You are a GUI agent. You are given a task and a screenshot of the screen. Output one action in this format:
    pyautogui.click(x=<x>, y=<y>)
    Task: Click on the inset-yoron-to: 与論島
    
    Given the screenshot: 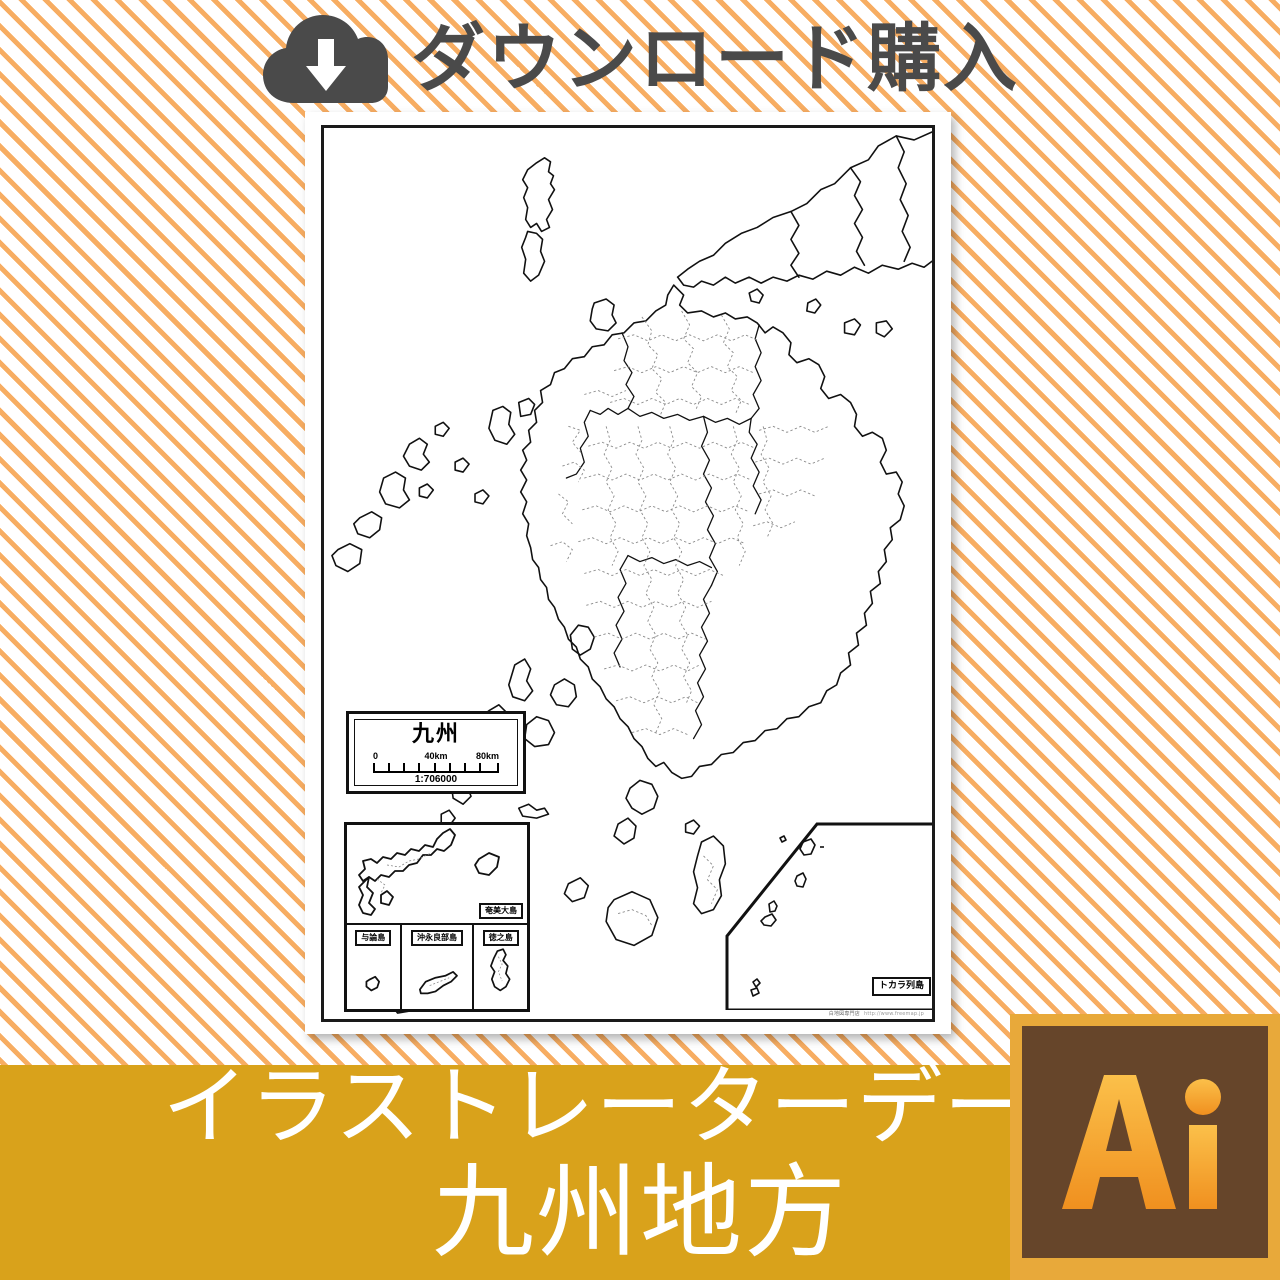 What is the action you would take?
    pyautogui.click(x=374, y=967)
    